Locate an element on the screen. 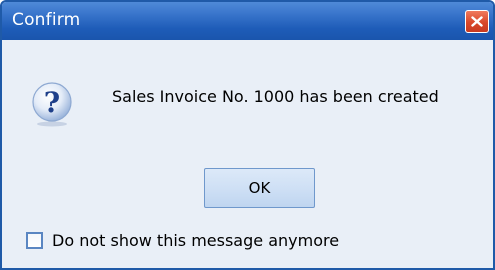  dont-show-again-label: Do not show this message anymore is located at coordinates (195, 240).